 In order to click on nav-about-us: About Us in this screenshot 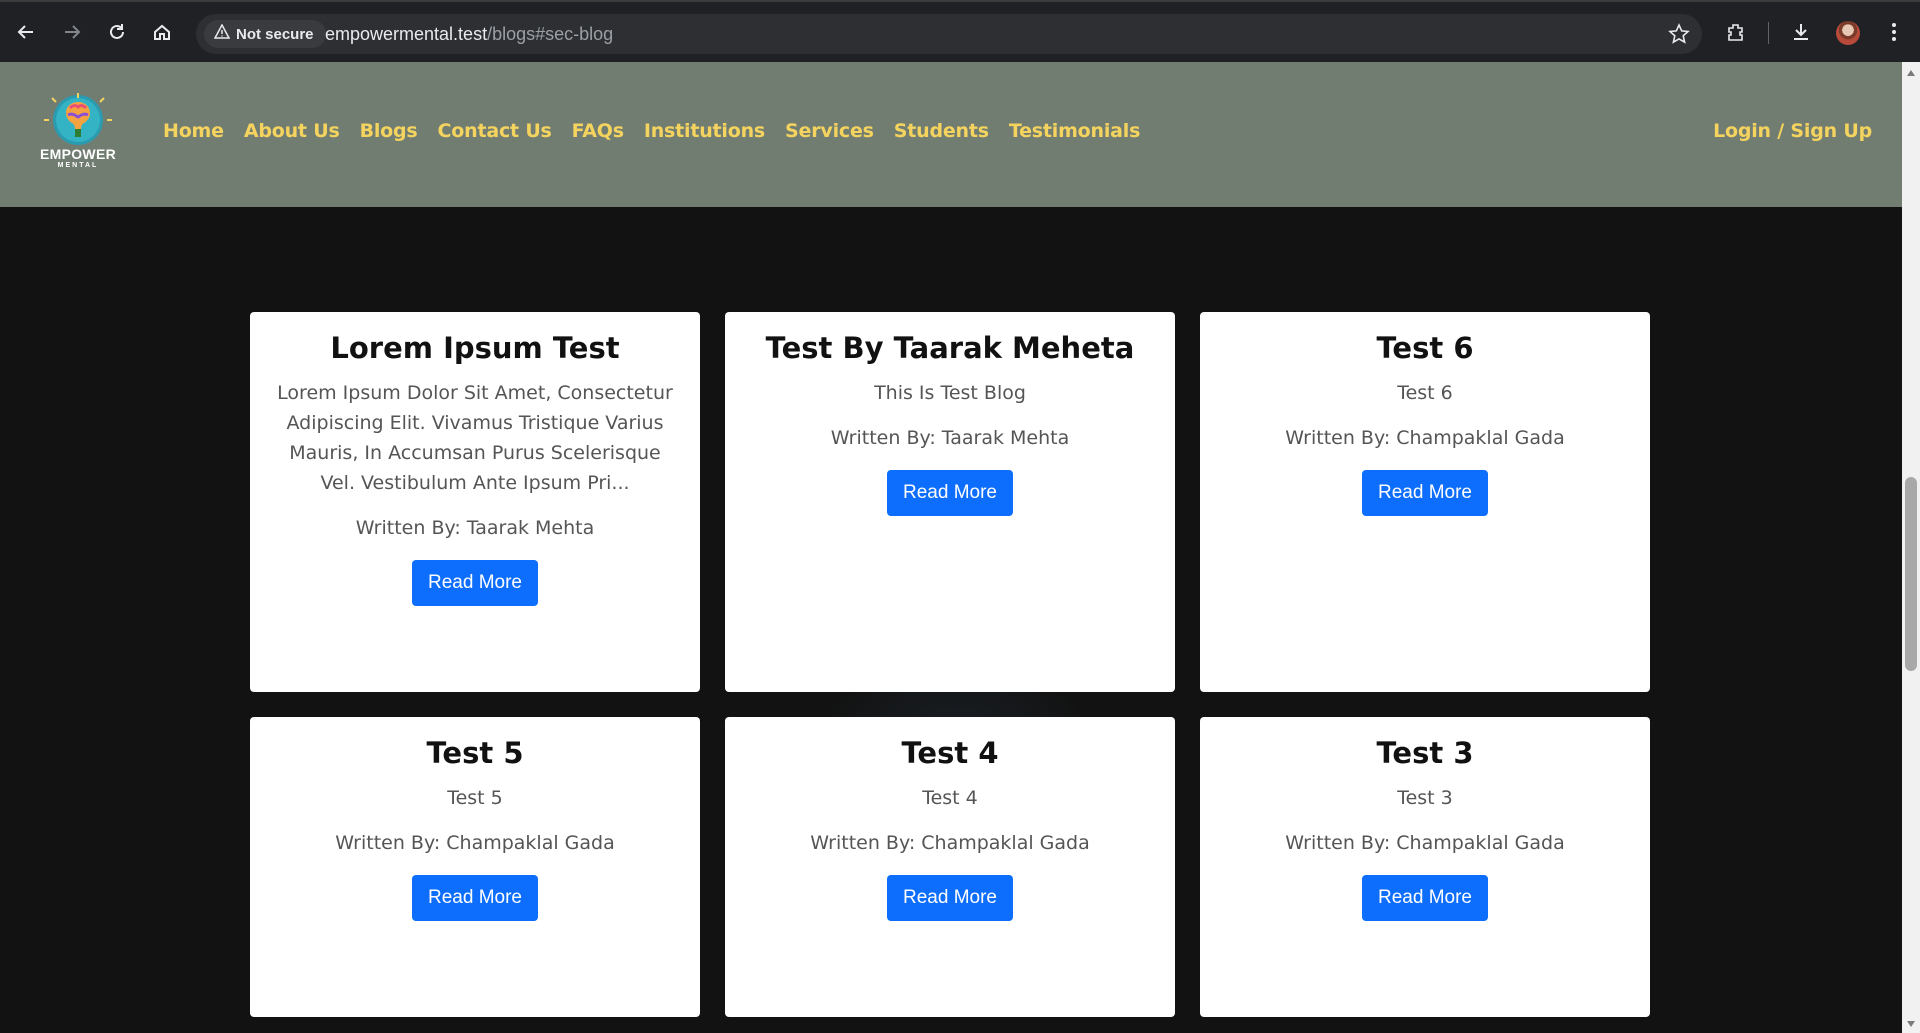, I will do `click(292, 131)`.